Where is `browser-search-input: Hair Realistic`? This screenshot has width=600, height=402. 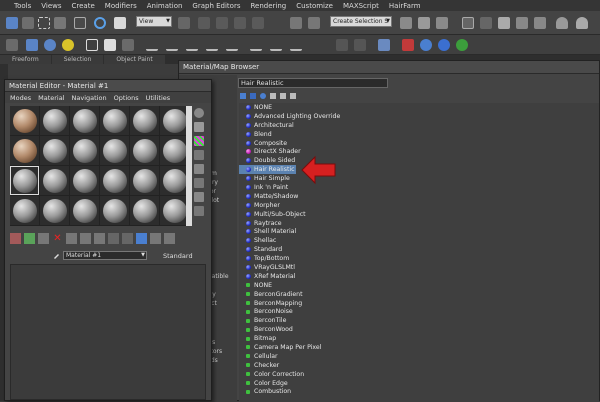
browser-search-input: Hair Realistic is located at coordinates (313, 83).